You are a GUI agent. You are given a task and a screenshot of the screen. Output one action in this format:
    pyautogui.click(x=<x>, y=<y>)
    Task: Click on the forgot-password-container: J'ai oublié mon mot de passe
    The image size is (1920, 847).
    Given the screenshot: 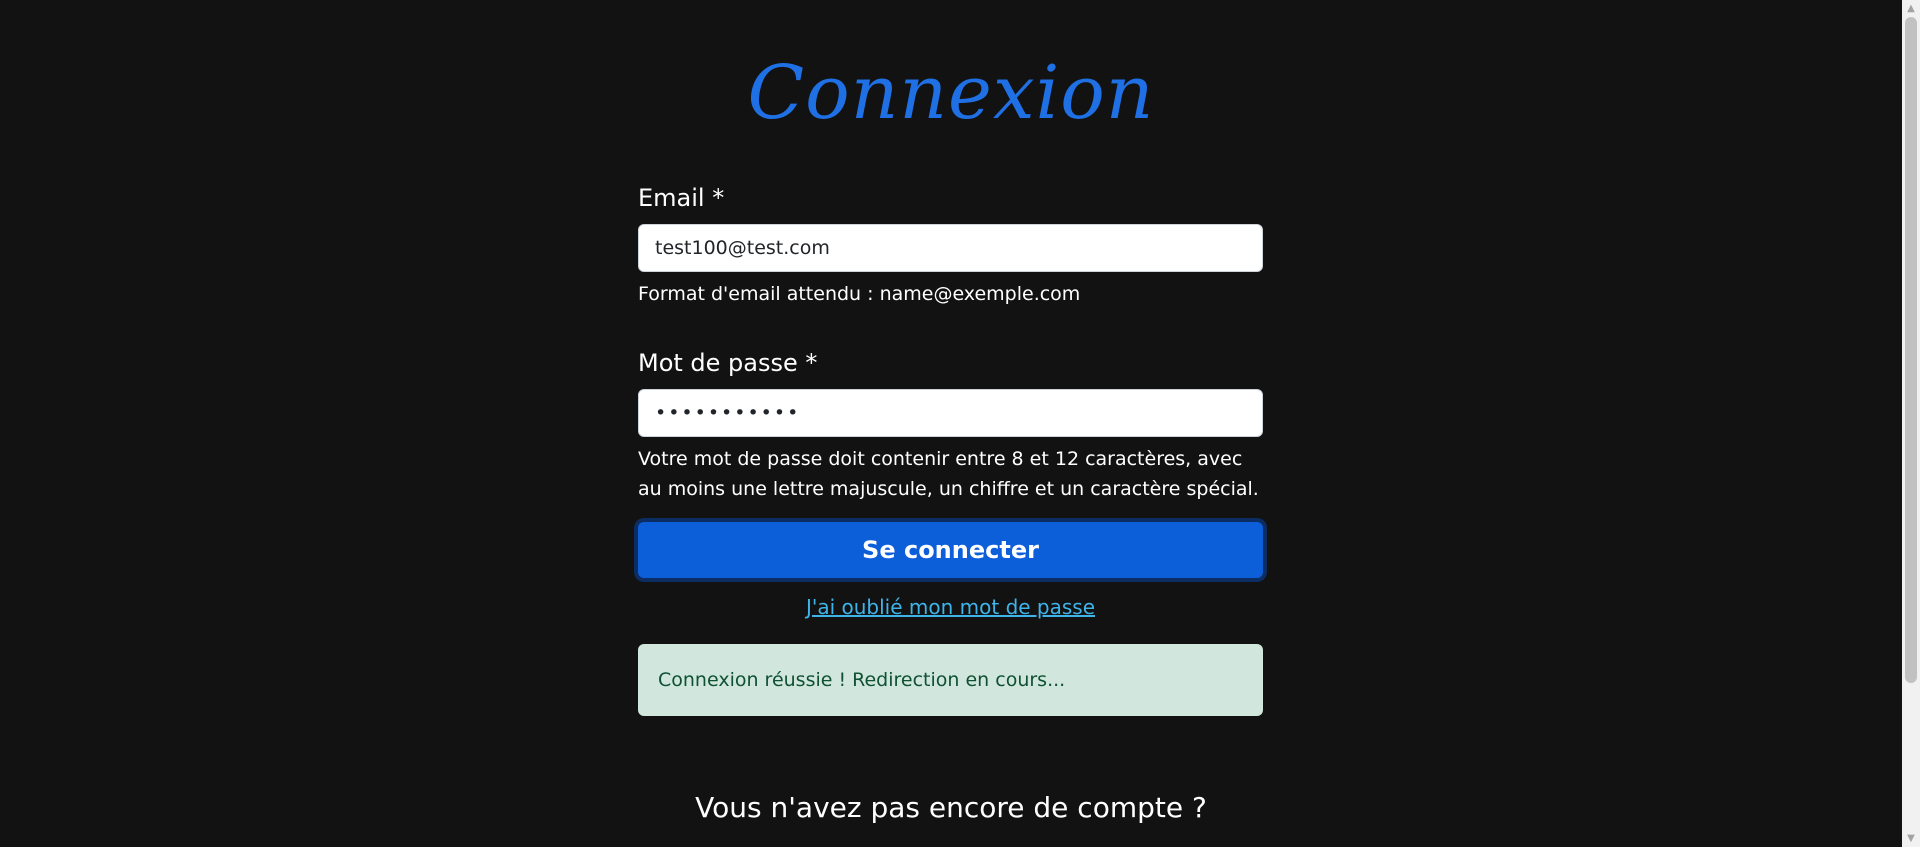 What is the action you would take?
    pyautogui.click(x=950, y=608)
    